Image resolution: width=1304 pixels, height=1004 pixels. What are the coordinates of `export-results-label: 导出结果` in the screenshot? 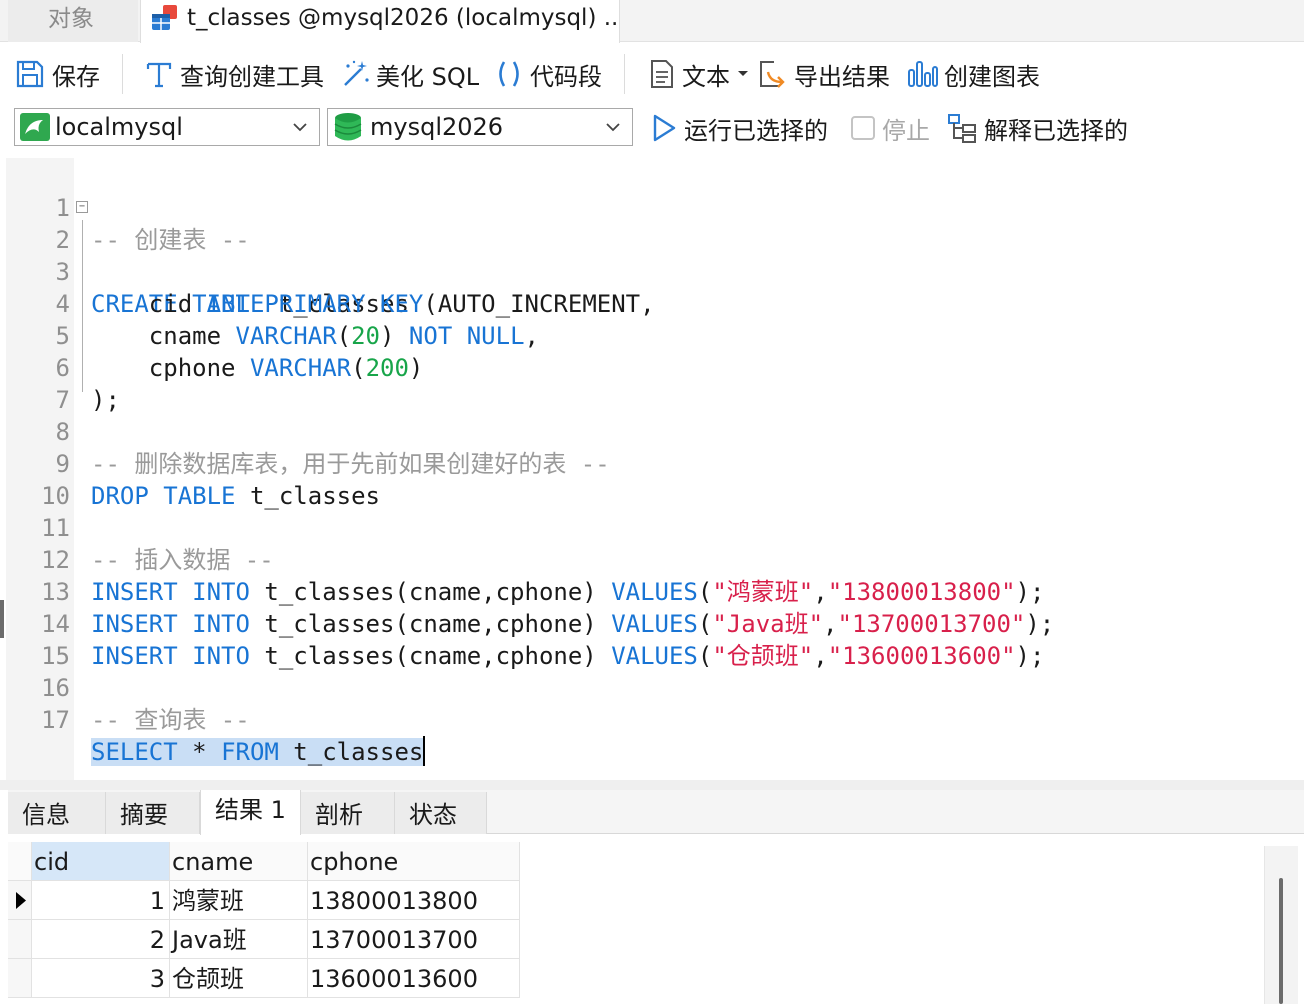 It's located at (842, 76).